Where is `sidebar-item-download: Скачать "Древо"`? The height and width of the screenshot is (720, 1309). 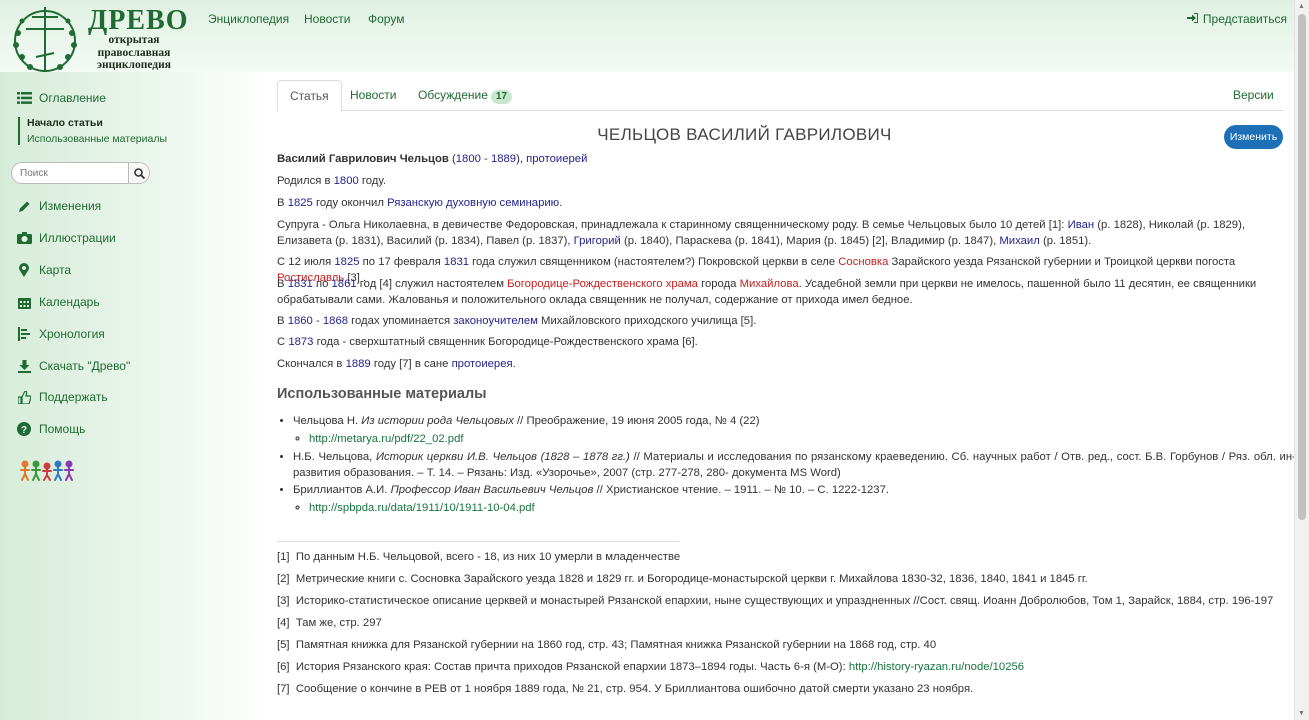
sidebar-item-download: Скачать "Древо" is located at coordinates (73, 366).